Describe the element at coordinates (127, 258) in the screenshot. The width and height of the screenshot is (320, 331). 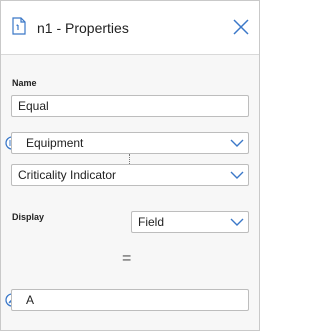
I see `operator-symbol: =` at that location.